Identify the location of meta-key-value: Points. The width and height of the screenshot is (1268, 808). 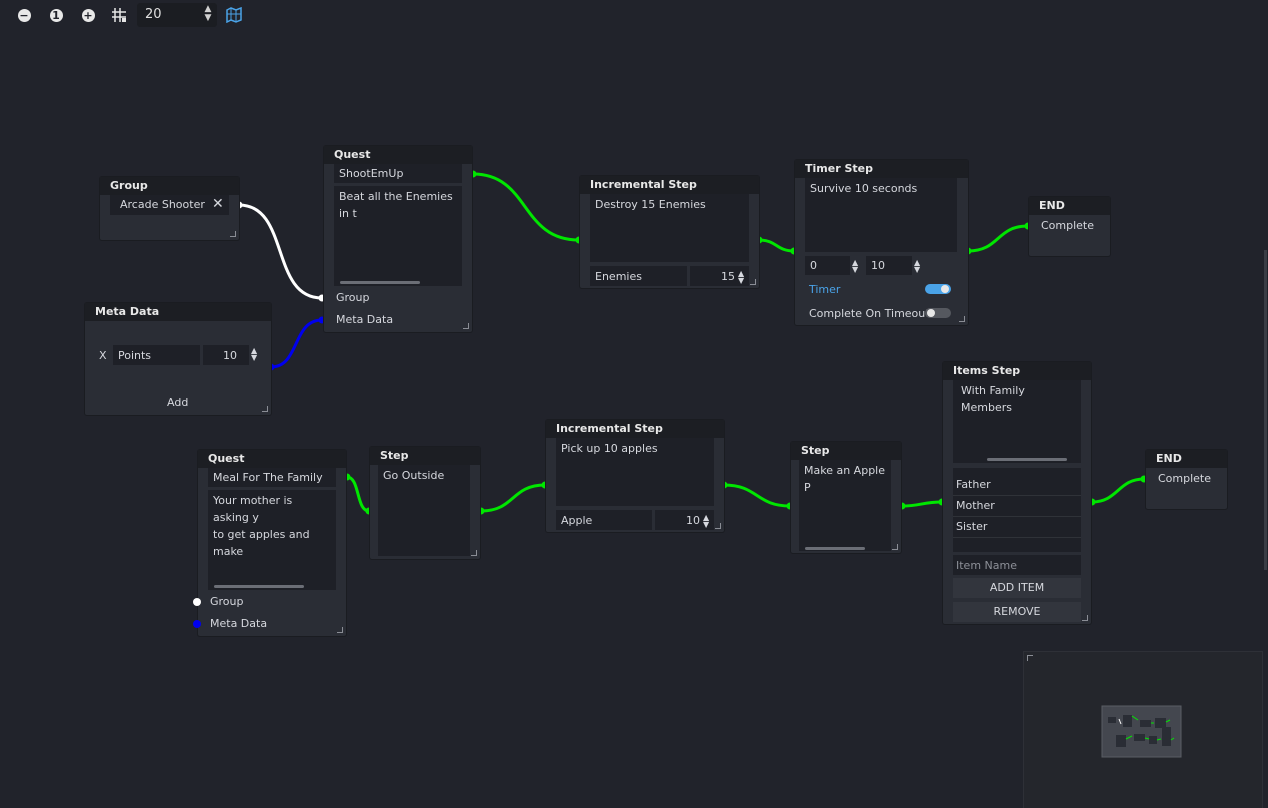
(135, 355).